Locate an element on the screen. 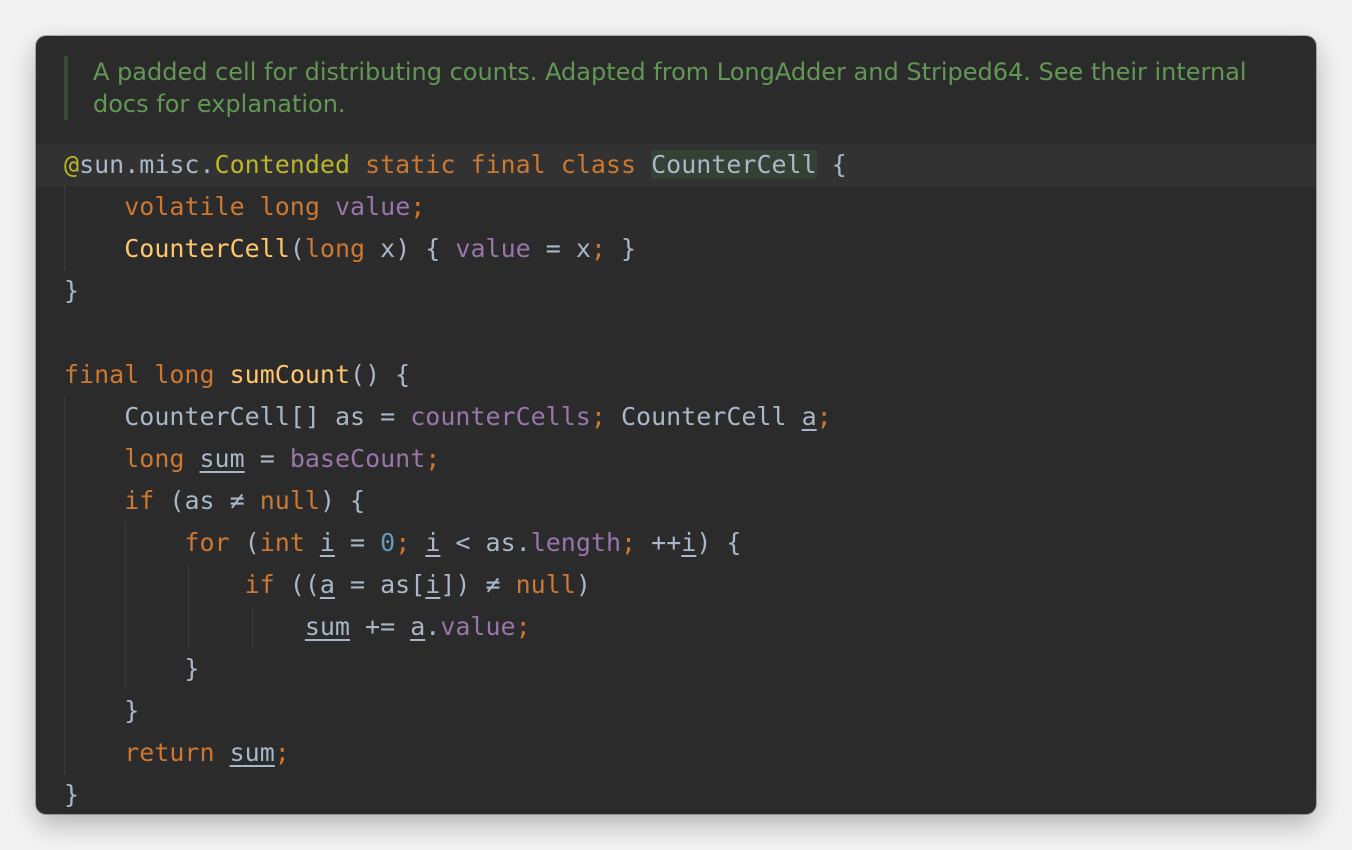  code-line-constructor: CounterCell(long x) { value = x; } is located at coordinates (350, 249).